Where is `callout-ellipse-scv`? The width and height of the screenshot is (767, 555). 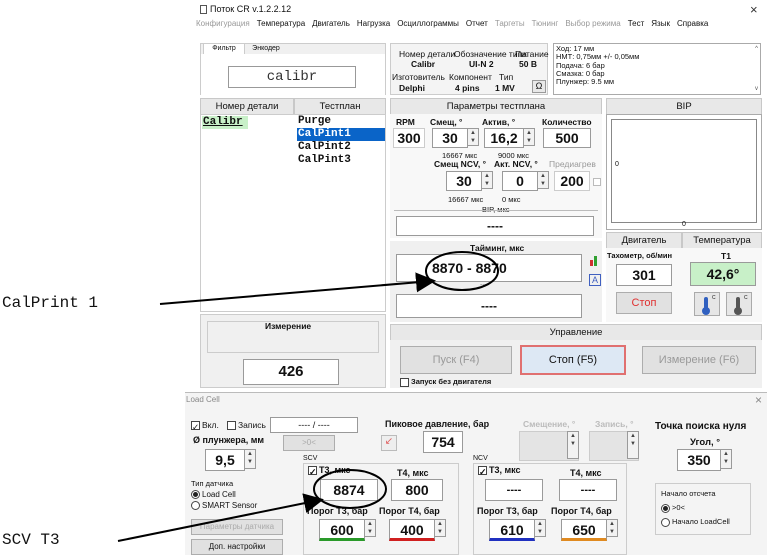 callout-ellipse-scv is located at coordinates (350, 489).